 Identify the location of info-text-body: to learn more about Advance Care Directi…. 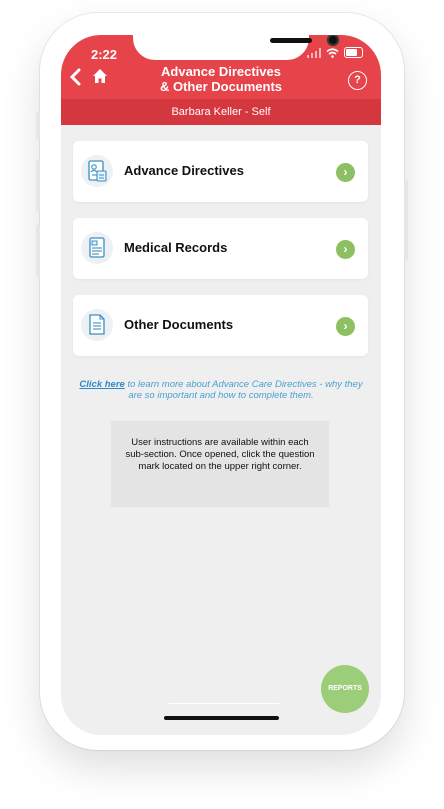
(243, 390).